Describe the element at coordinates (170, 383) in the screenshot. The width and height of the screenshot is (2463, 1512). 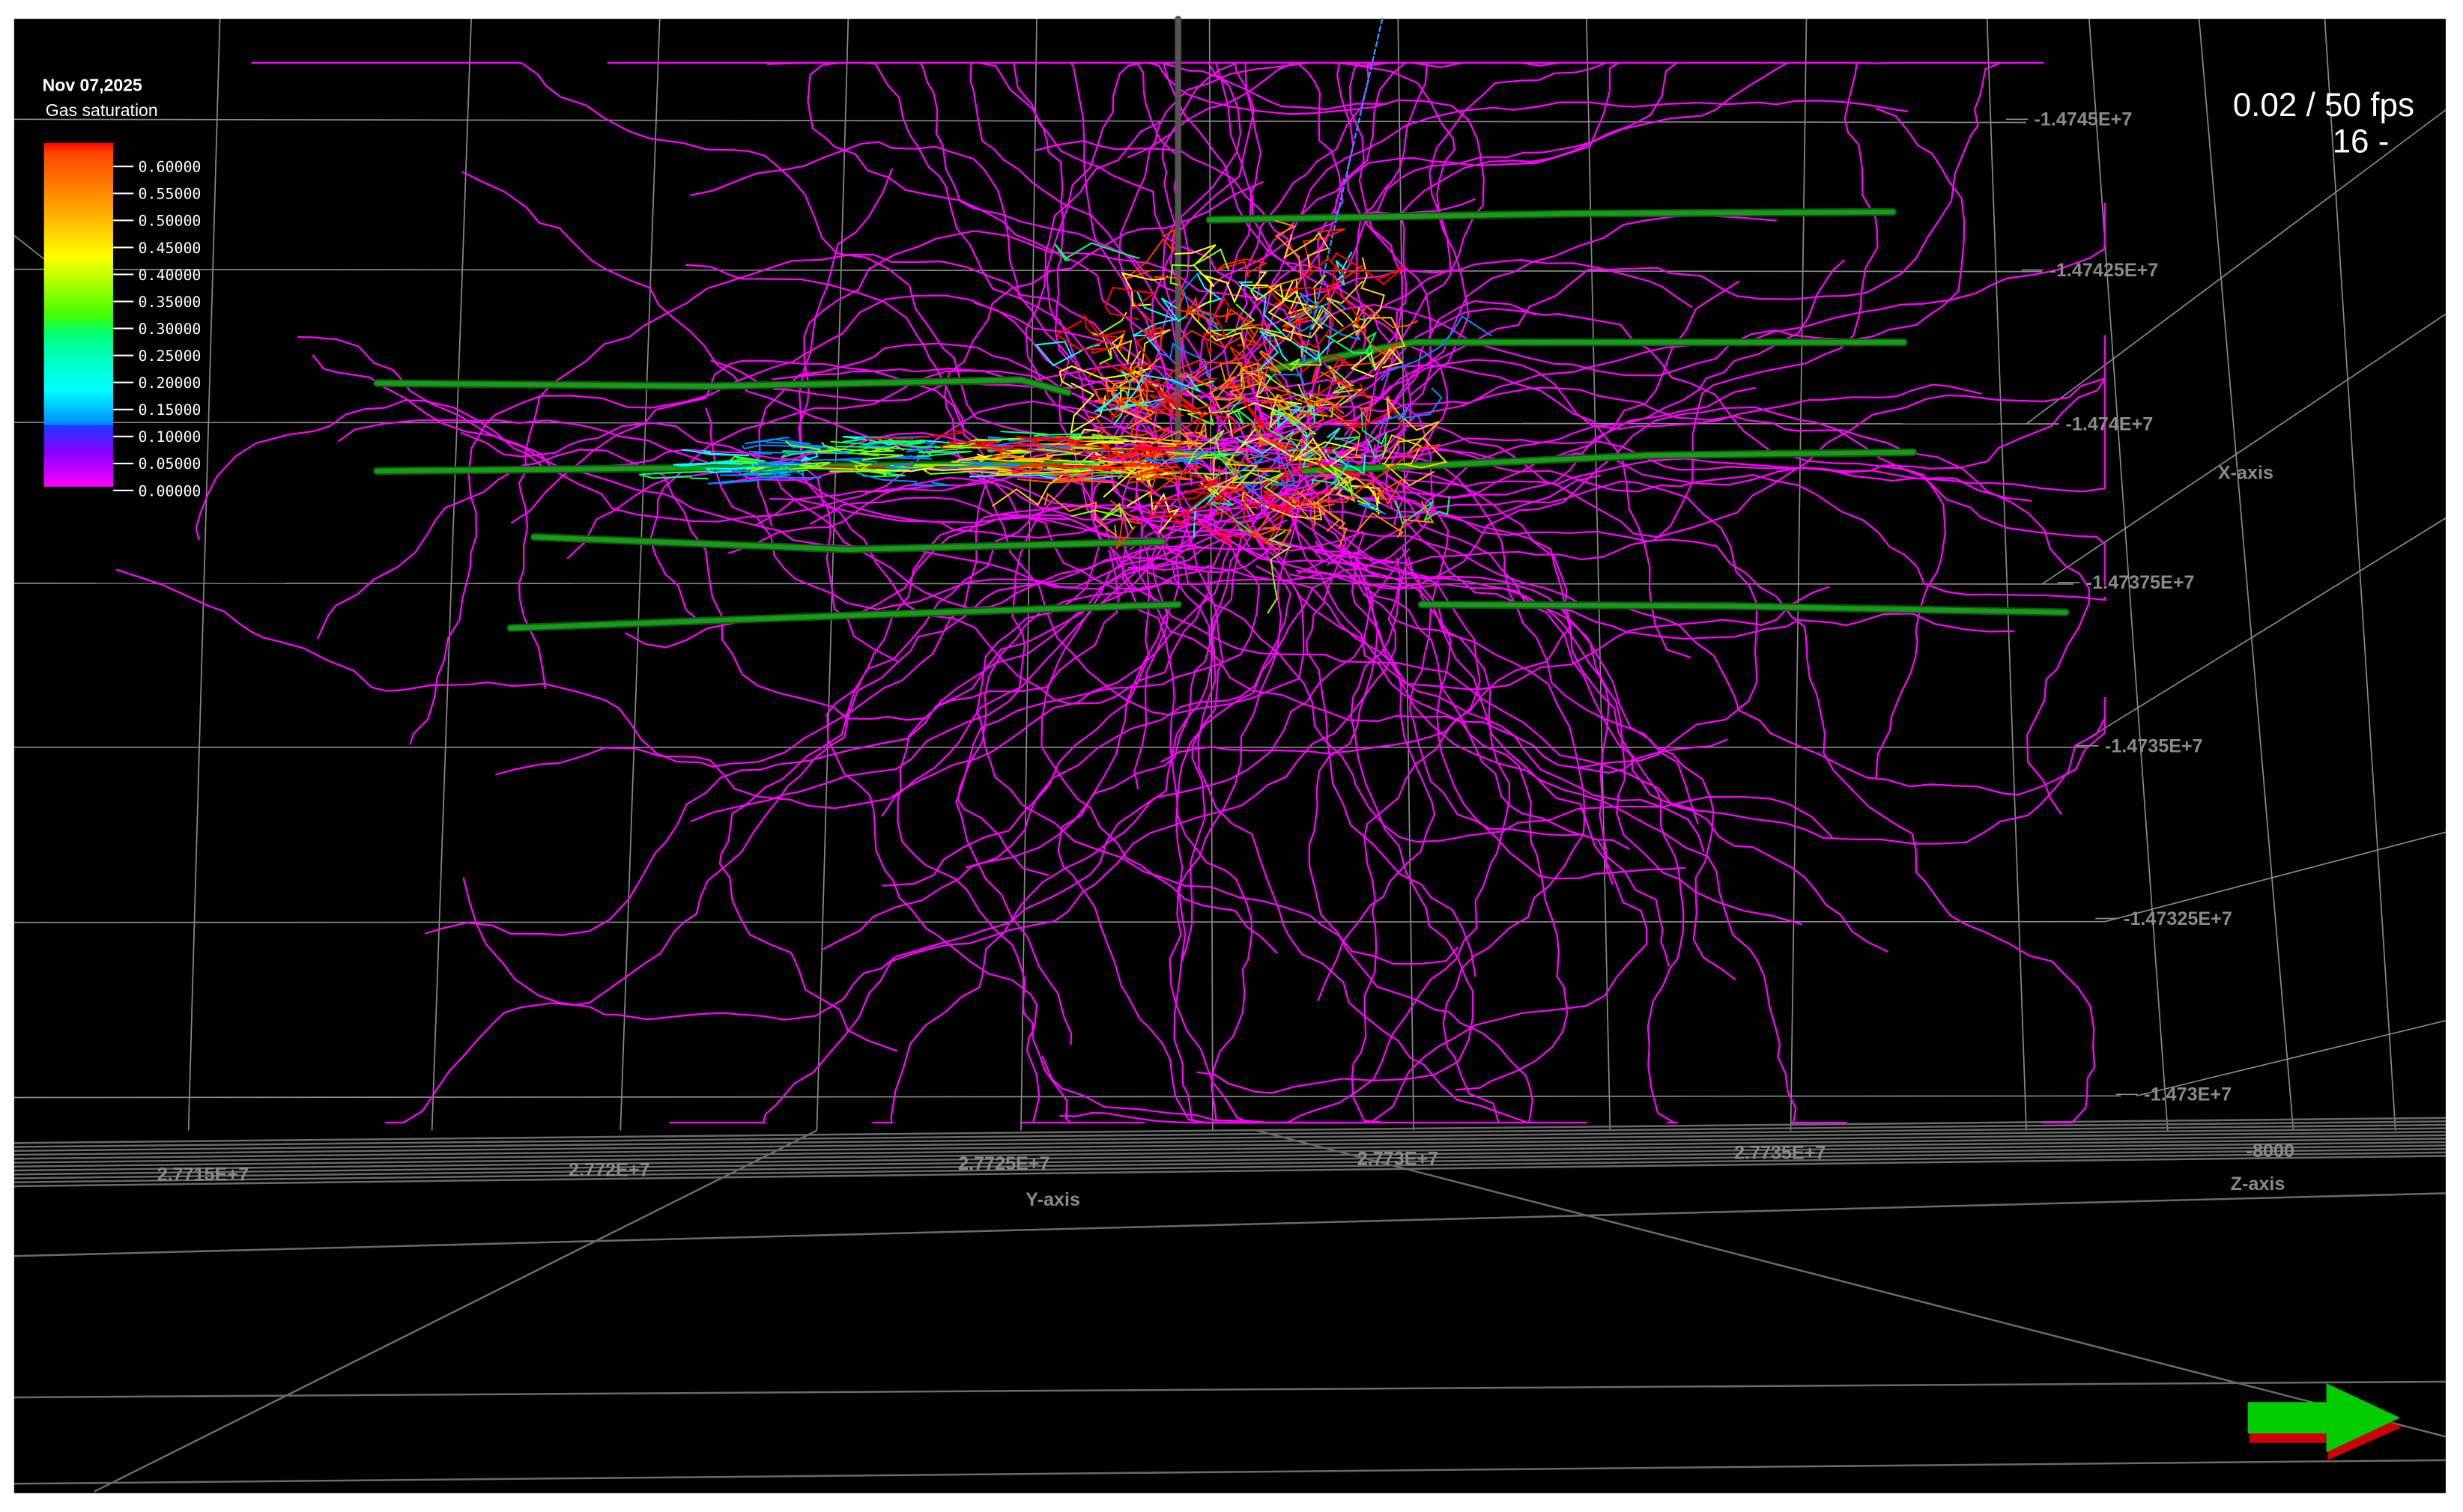
I see `legend-tick-label: 0.20000` at that location.